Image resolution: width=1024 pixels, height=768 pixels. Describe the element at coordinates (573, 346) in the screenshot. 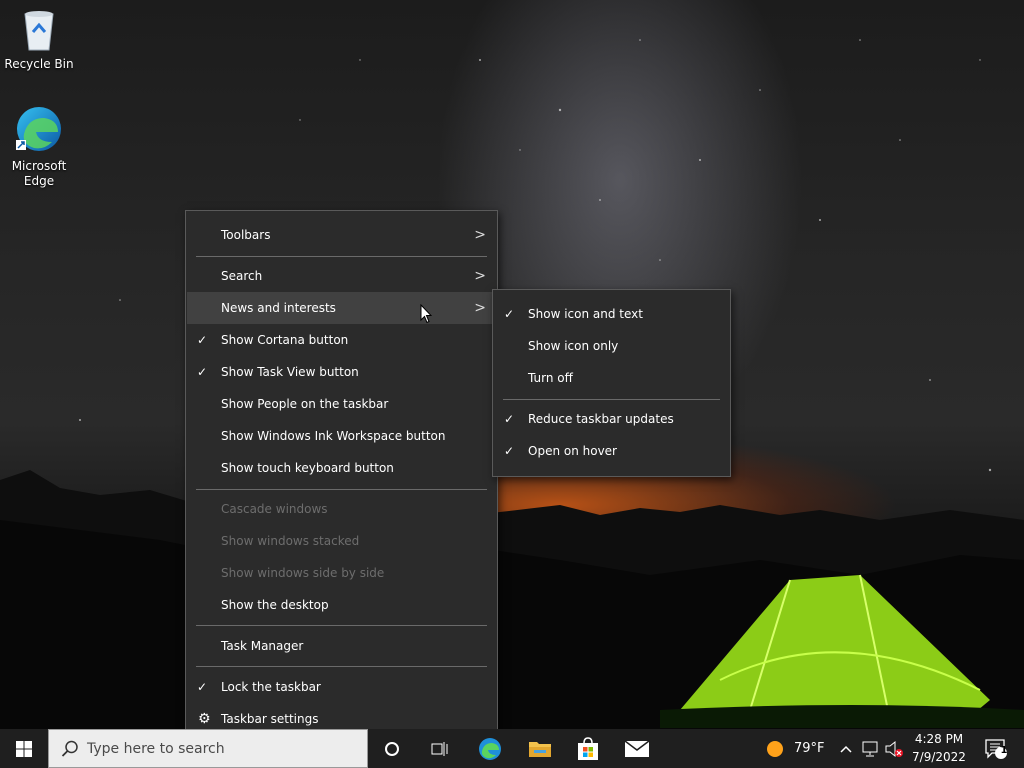

I see `menu-item-label: Show icon only` at that location.